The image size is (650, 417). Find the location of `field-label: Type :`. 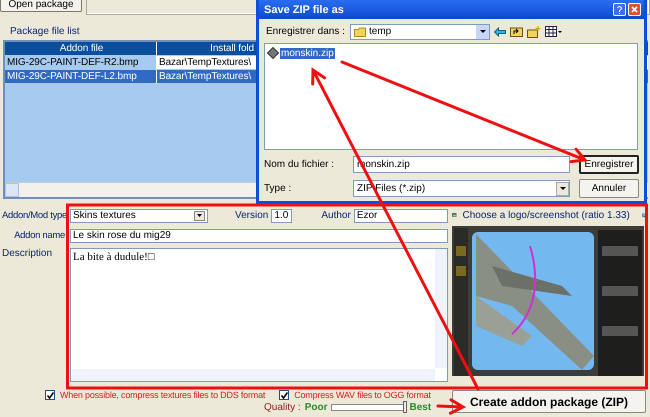

field-label: Type : is located at coordinates (278, 188).